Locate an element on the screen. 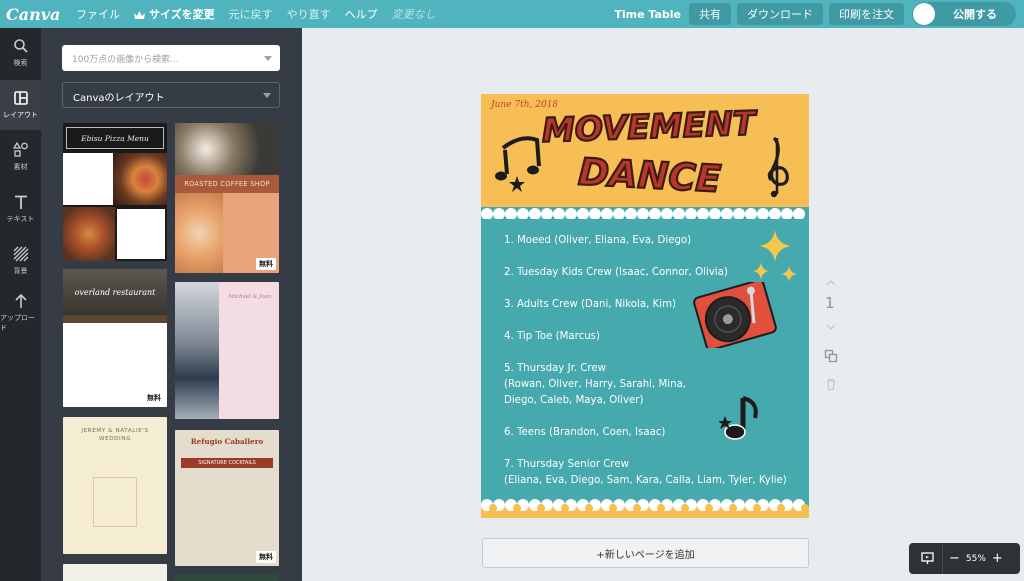 Image resolution: width=1024 pixels, height=581 pixels. nav-text-label: テキスト is located at coordinates (20, 219).